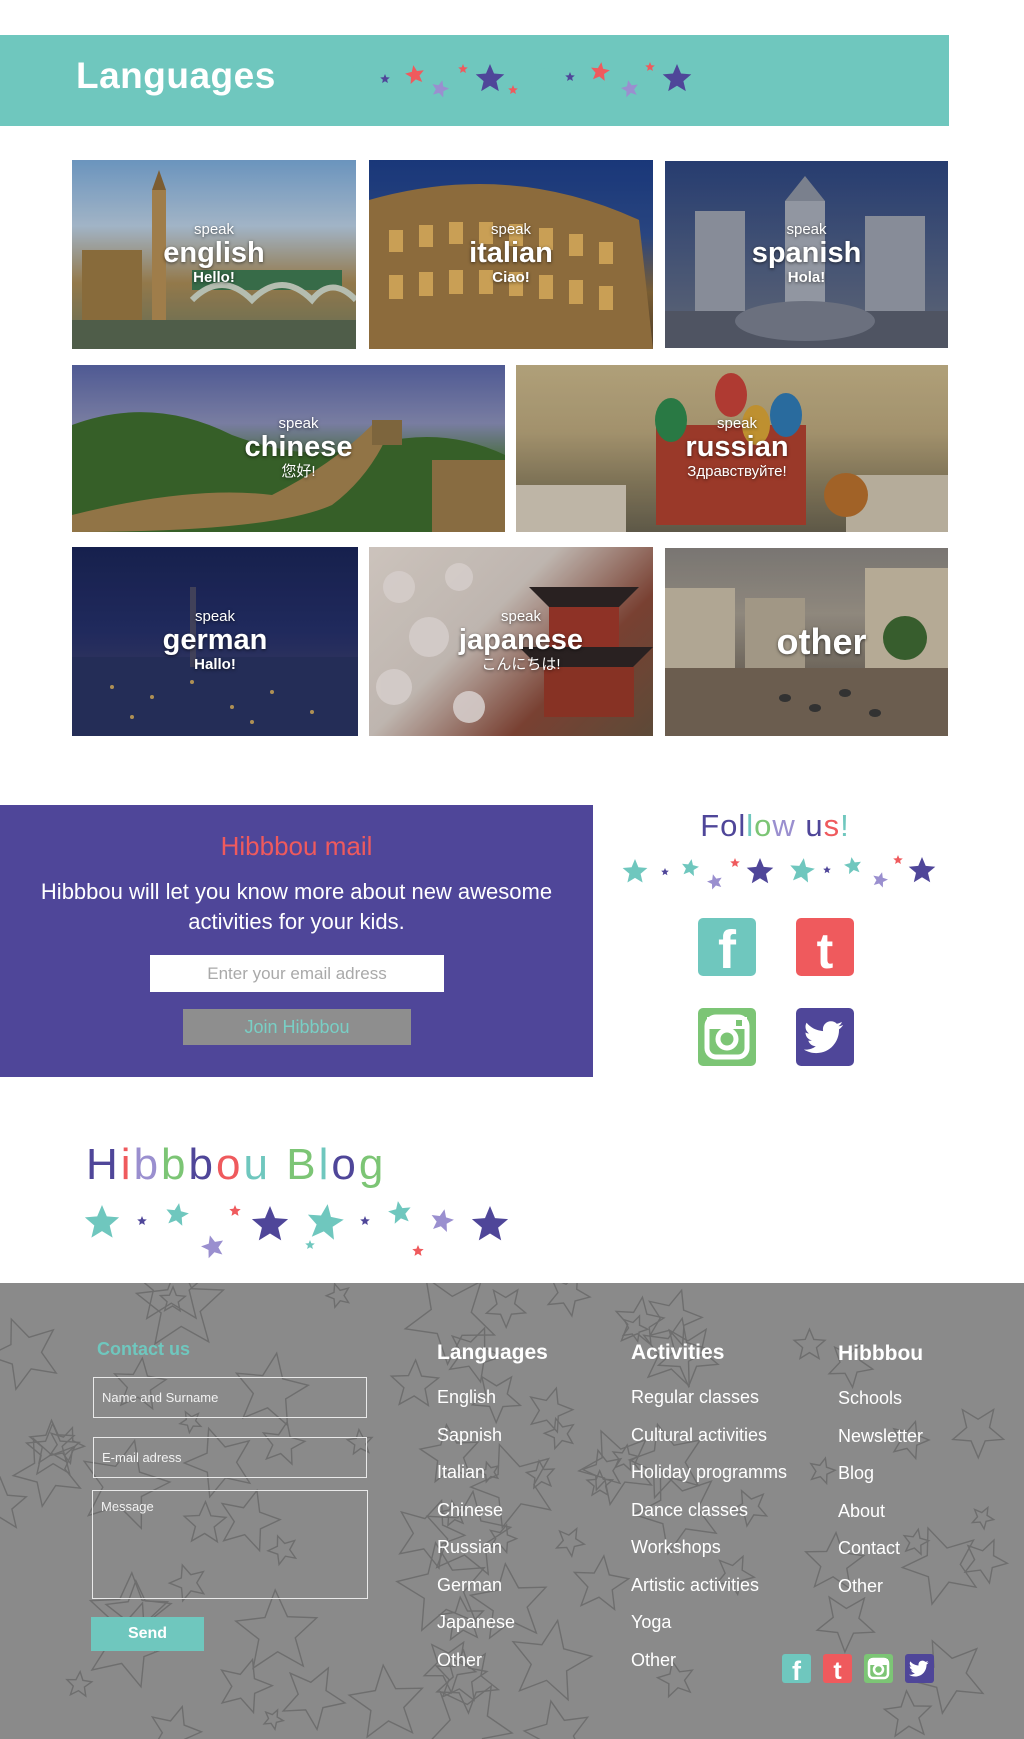 Image resolution: width=1024 pixels, height=1739 pixels. I want to click on footer-facebook-button: f, so click(796, 1668).